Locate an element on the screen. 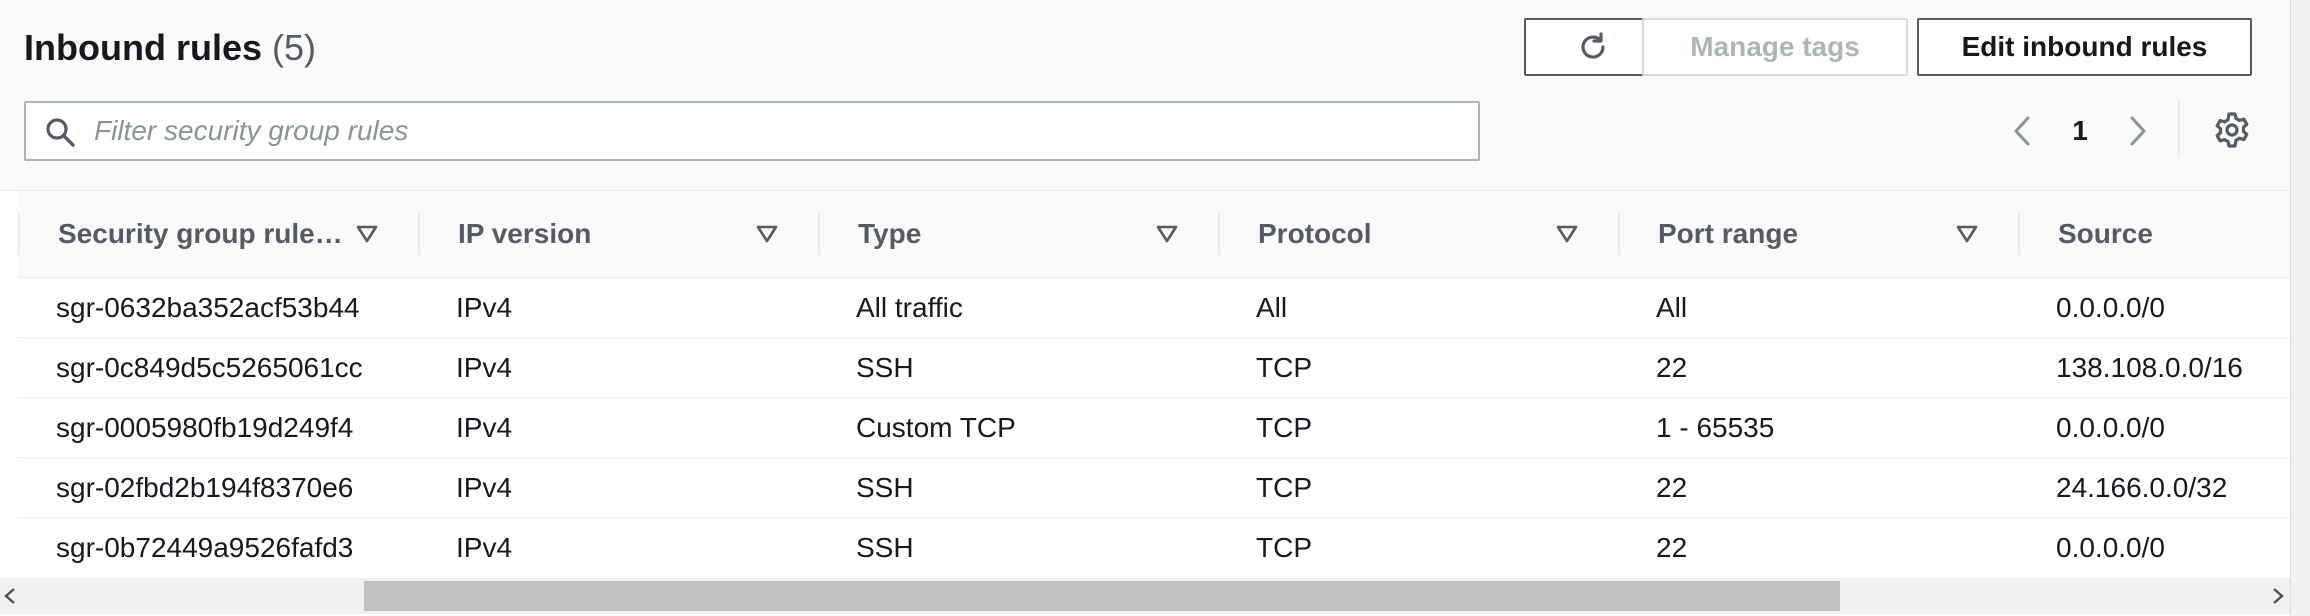 This screenshot has height=616, width=2310. cell-source: 138.108.0.0/16 is located at coordinates (2154, 367).